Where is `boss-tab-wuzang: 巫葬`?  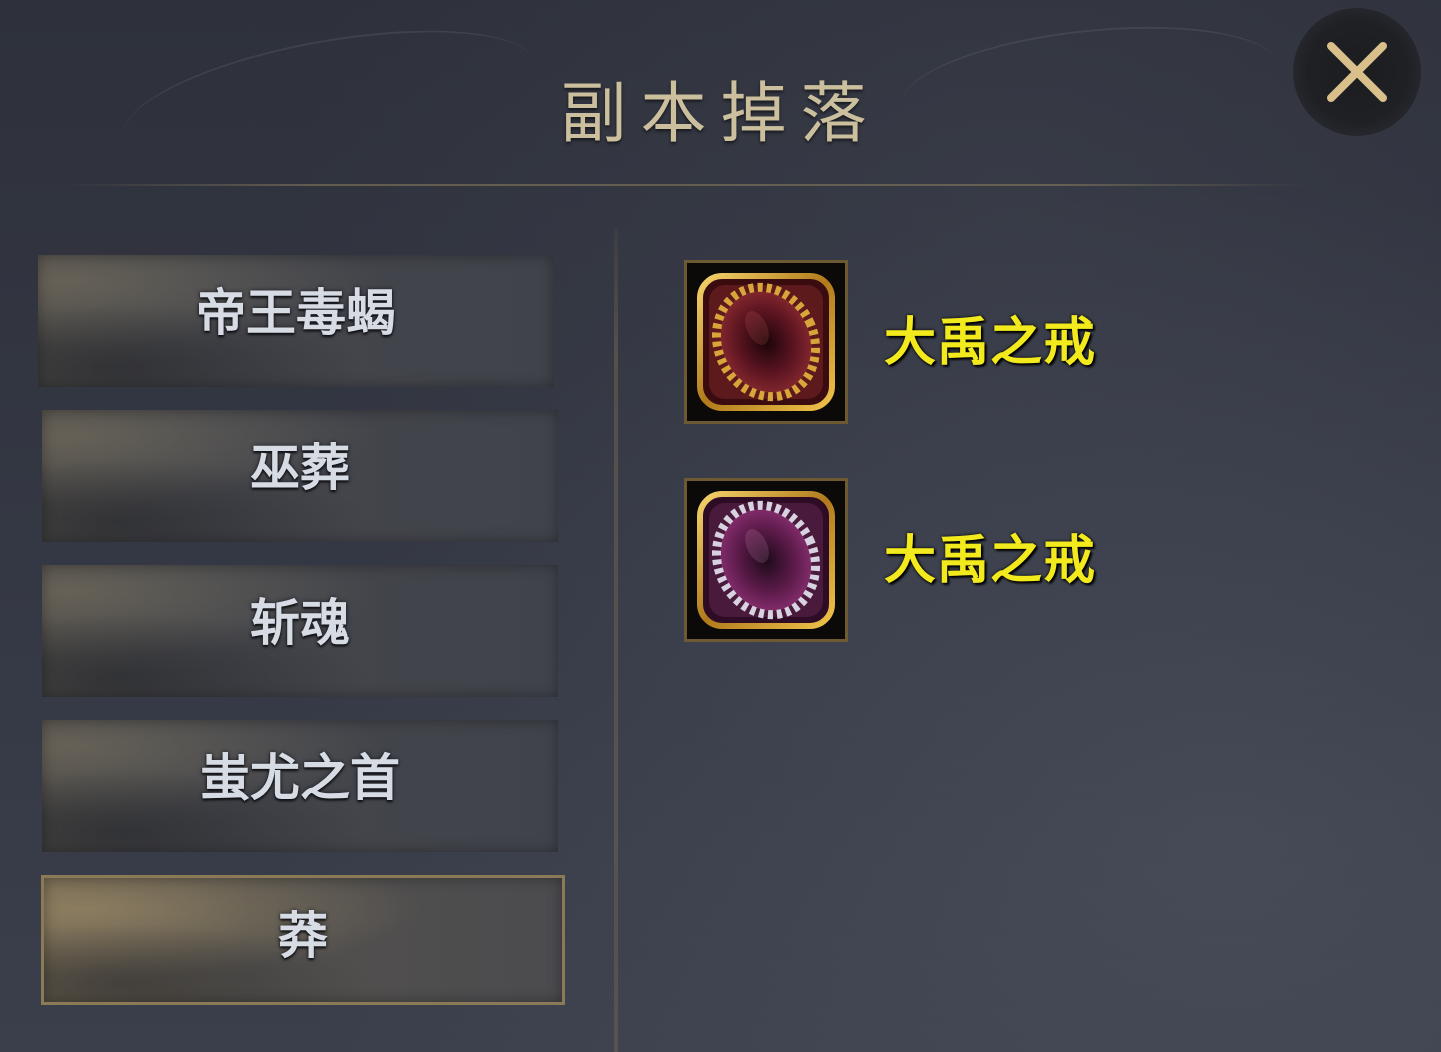
boss-tab-wuzang: 巫葬 is located at coordinates (300, 476).